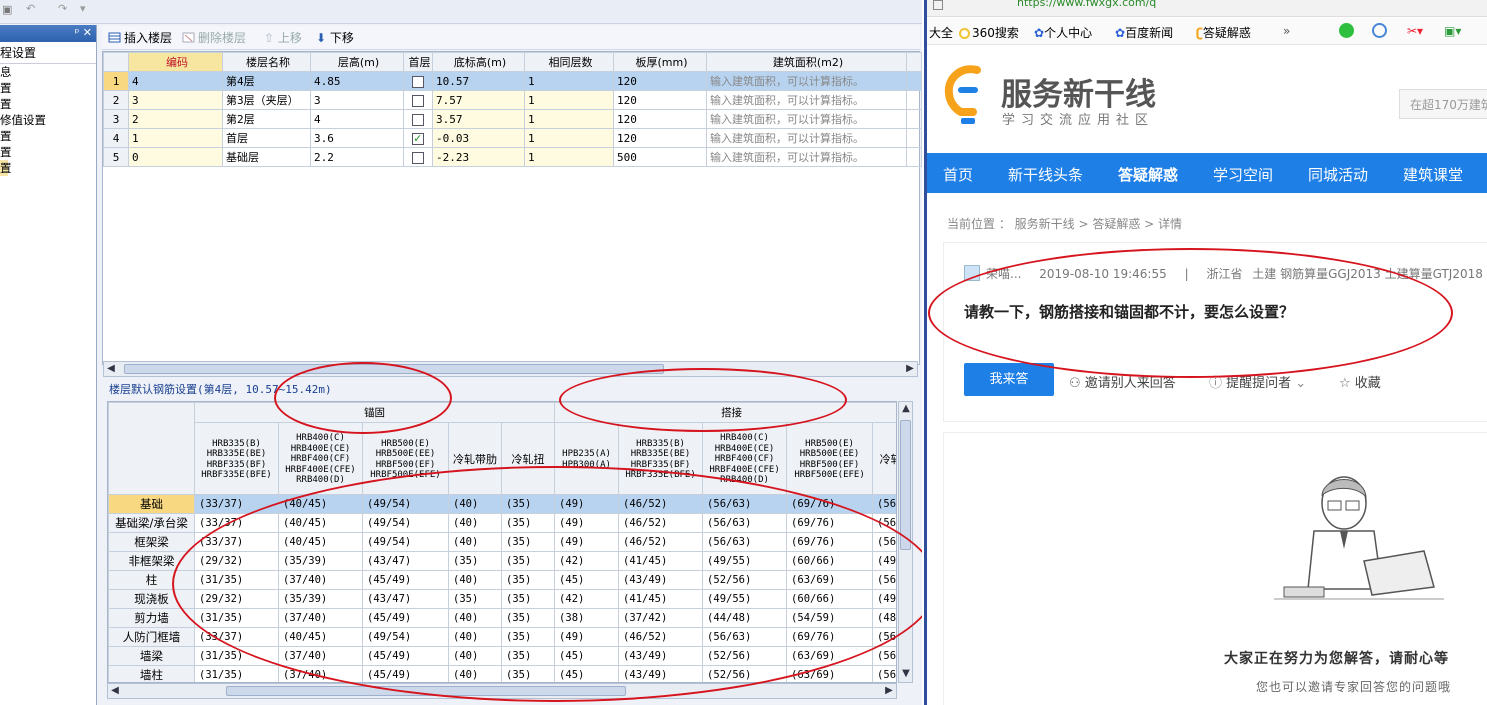 This screenshot has width=1487, height=705. I want to click on floor-height-cell: 2.2, so click(357, 157).